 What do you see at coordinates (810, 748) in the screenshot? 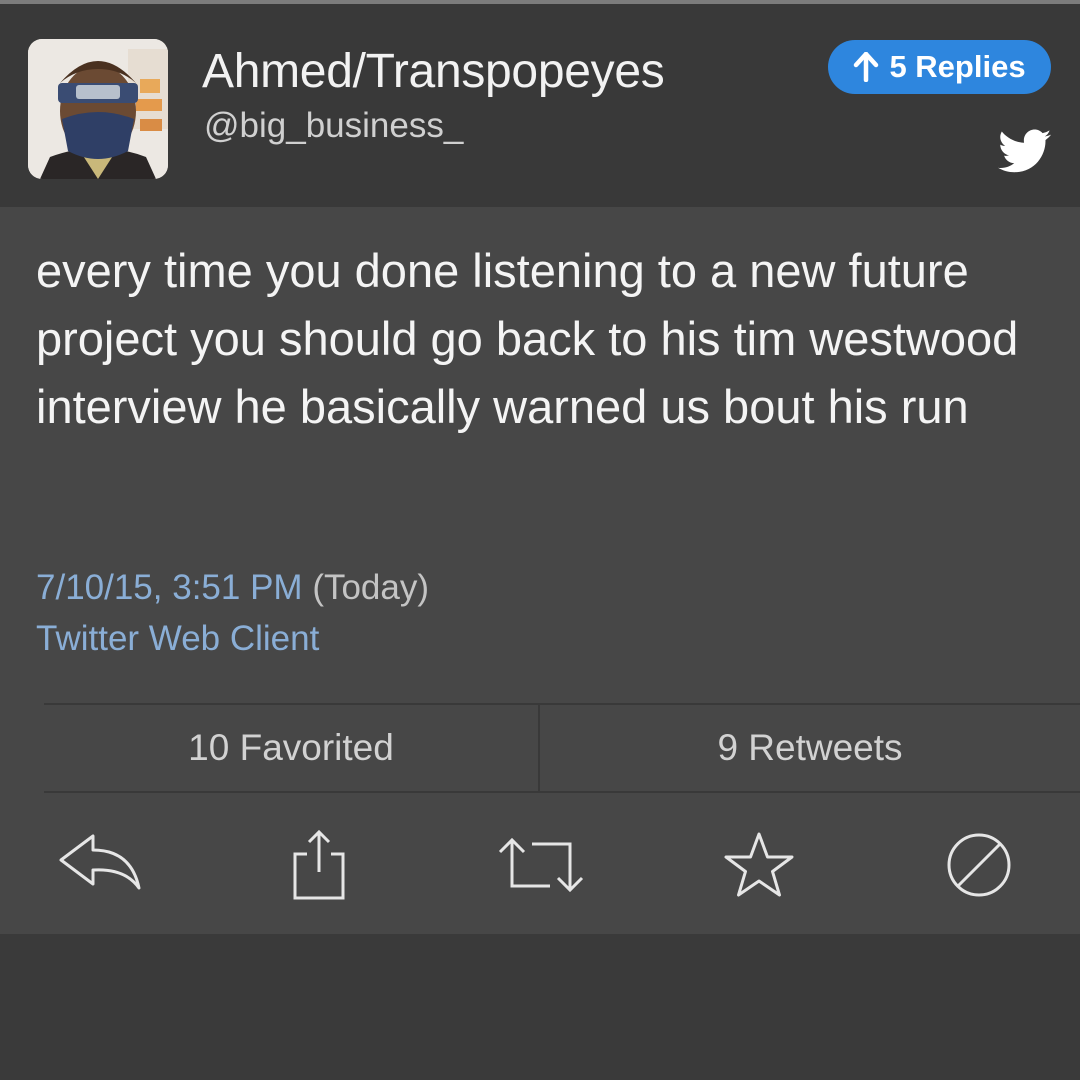
I see `retweets-count: 9 Retweets` at bounding box center [810, 748].